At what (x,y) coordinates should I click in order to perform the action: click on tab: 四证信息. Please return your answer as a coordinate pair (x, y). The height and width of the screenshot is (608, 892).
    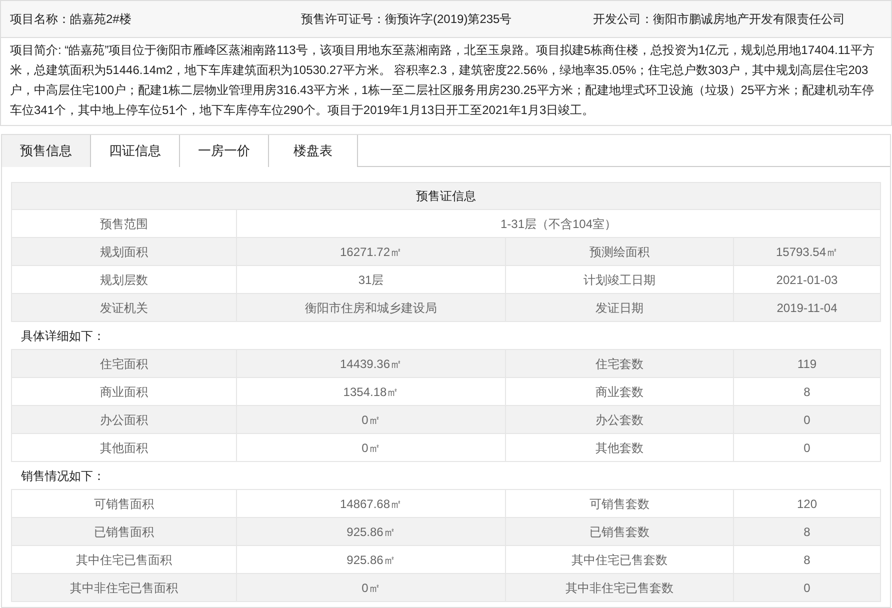
    Looking at the image, I should click on (135, 151).